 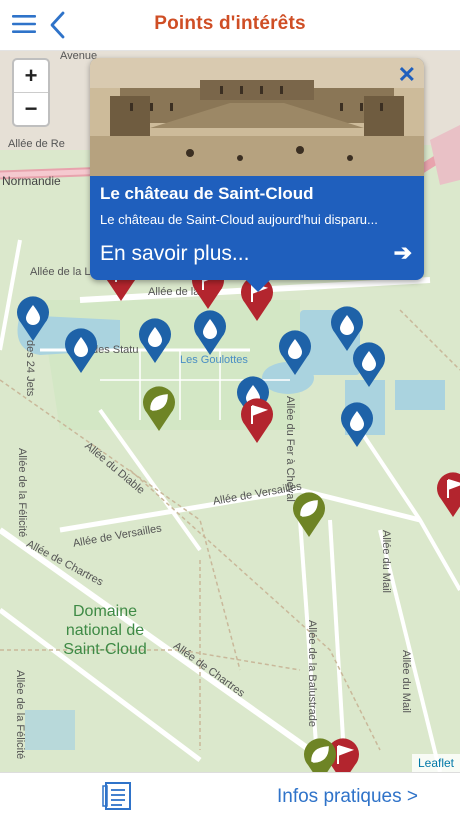 What do you see at coordinates (60, 272) in the screenshot?
I see `map-label-allee-de-la-l: Allée de la L` at bounding box center [60, 272].